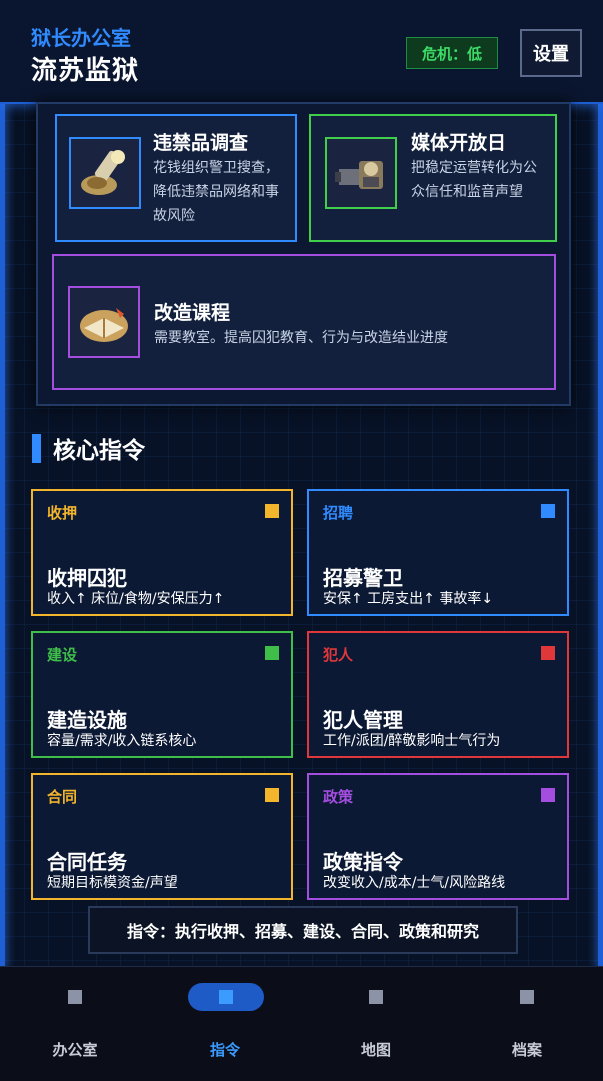 The height and width of the screenshot is (1081, 603). Describe the element at coordinates (104, 322) in the screenshot. I see `book-icon` at that location.